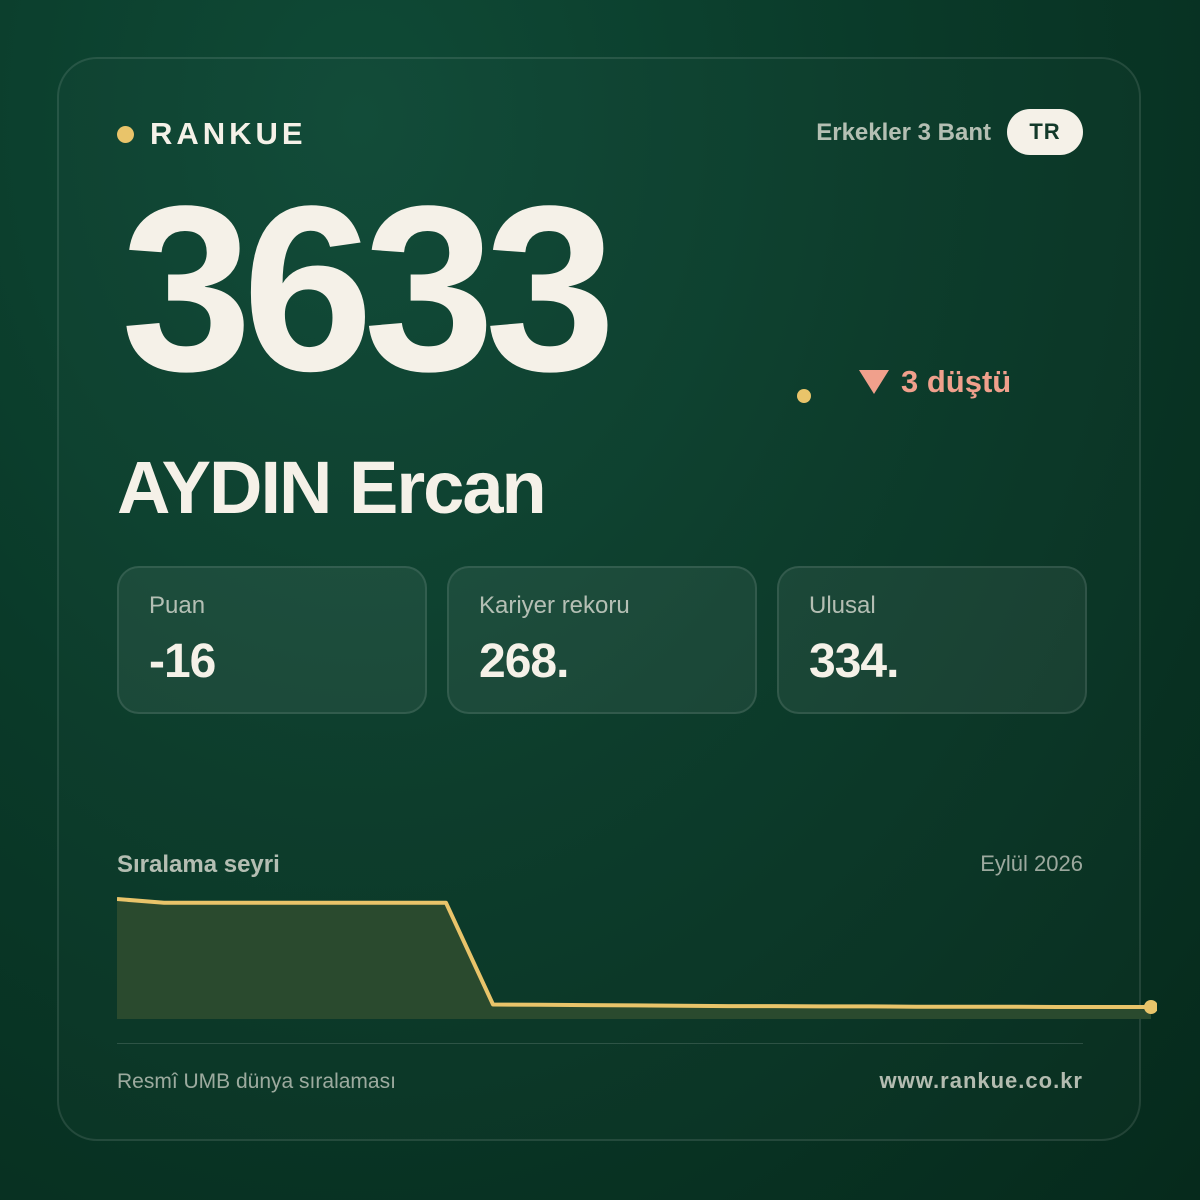  Describe the element at coordinates (842, 605) in the screenshot. I see `stat-label: Ulusal` at that location.